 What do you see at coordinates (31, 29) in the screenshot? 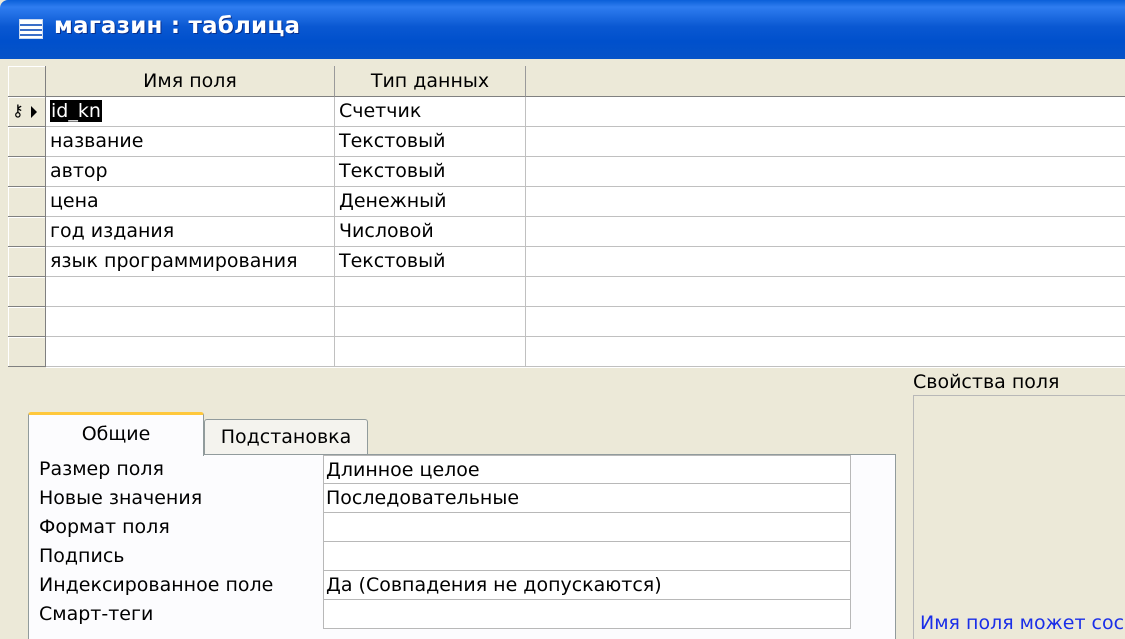
I see `table-icon` at bounding box center [31, 29].